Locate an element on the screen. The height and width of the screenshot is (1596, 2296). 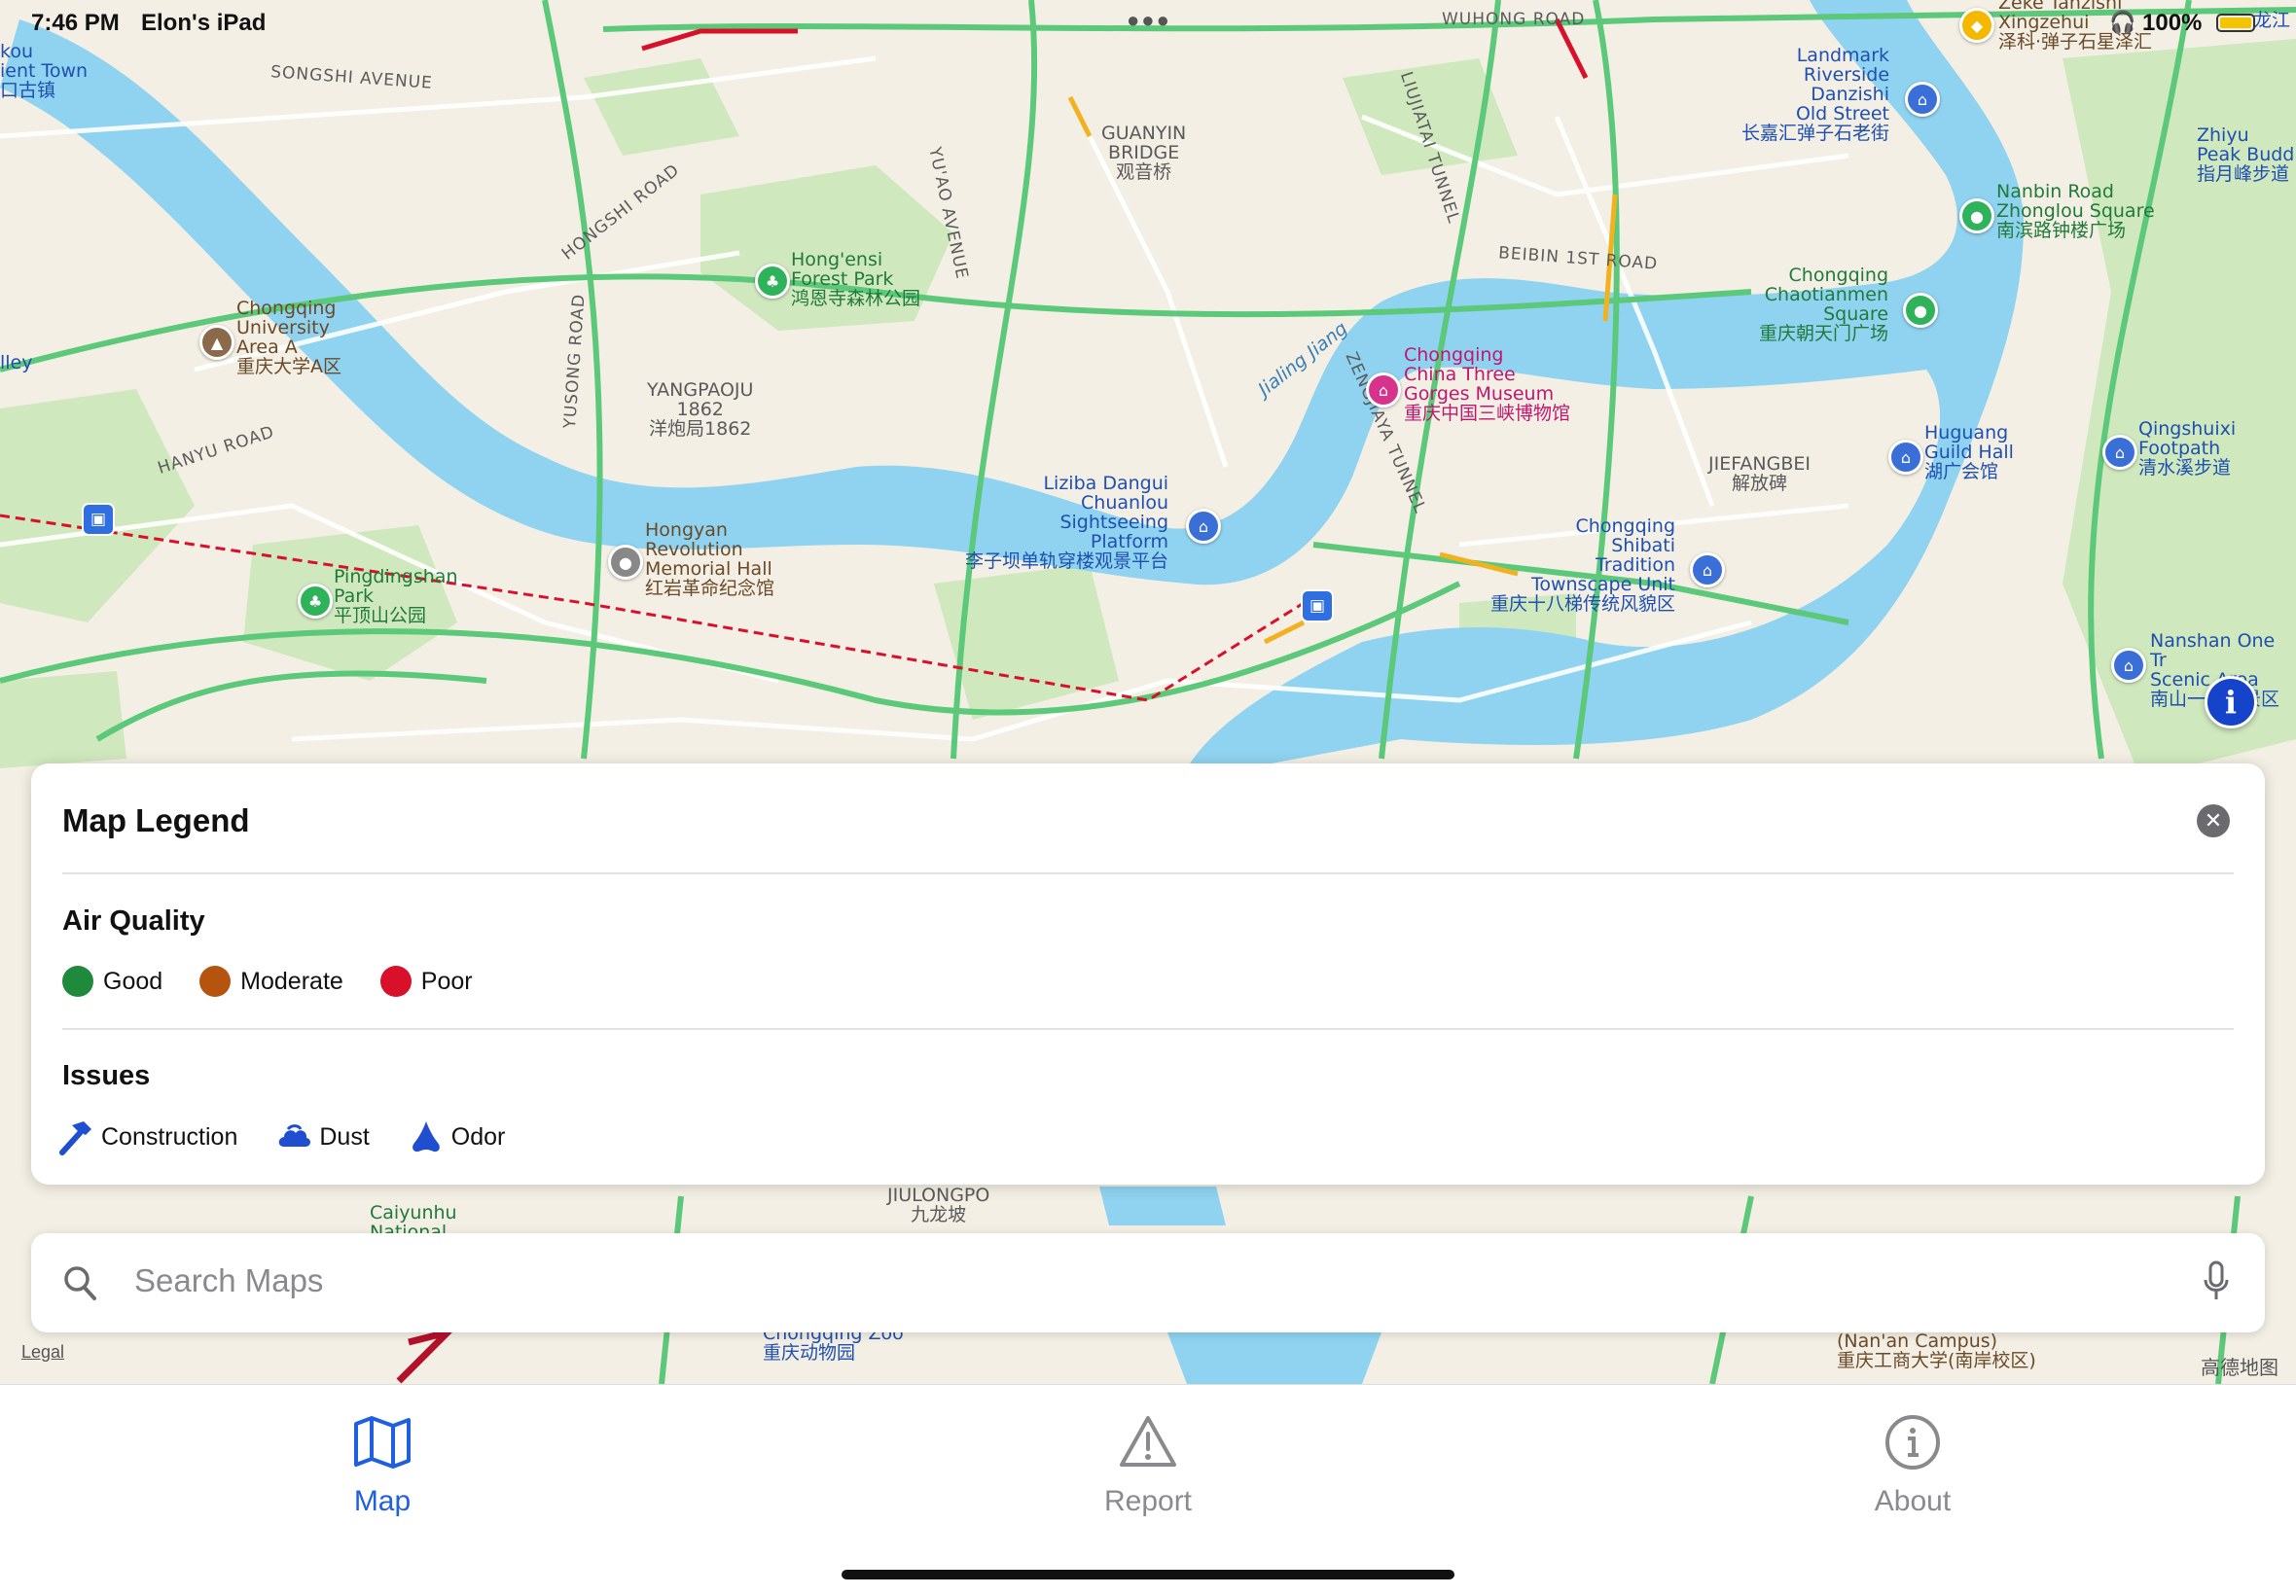
air-quality-row: Good Moderate Poor is located at coordinates (286, 982).